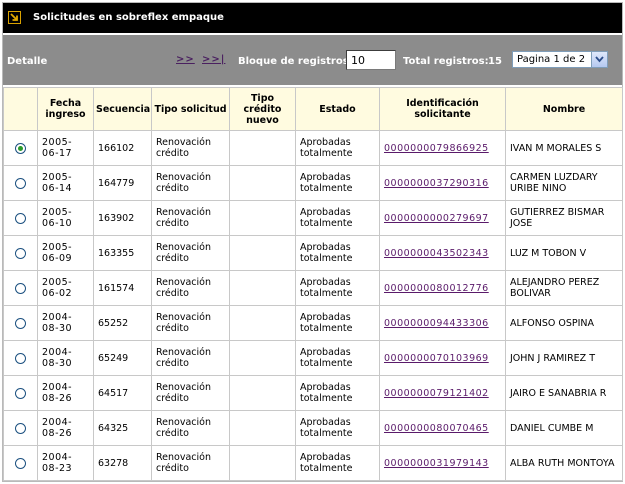  What do you see at coordinates (337, 109) in the screenshot?
I see `col-estado-header: Estado` at bounding box center [337, 109].